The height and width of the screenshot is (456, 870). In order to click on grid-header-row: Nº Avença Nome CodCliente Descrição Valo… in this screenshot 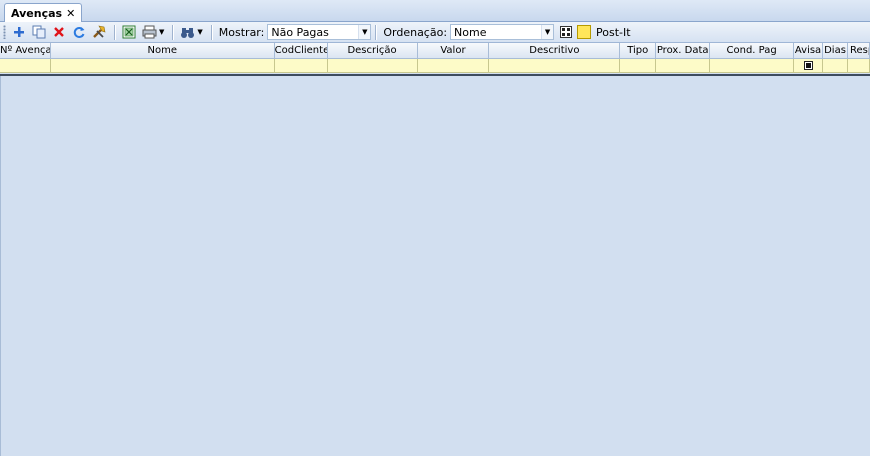, I will do `click(435, 51)`.